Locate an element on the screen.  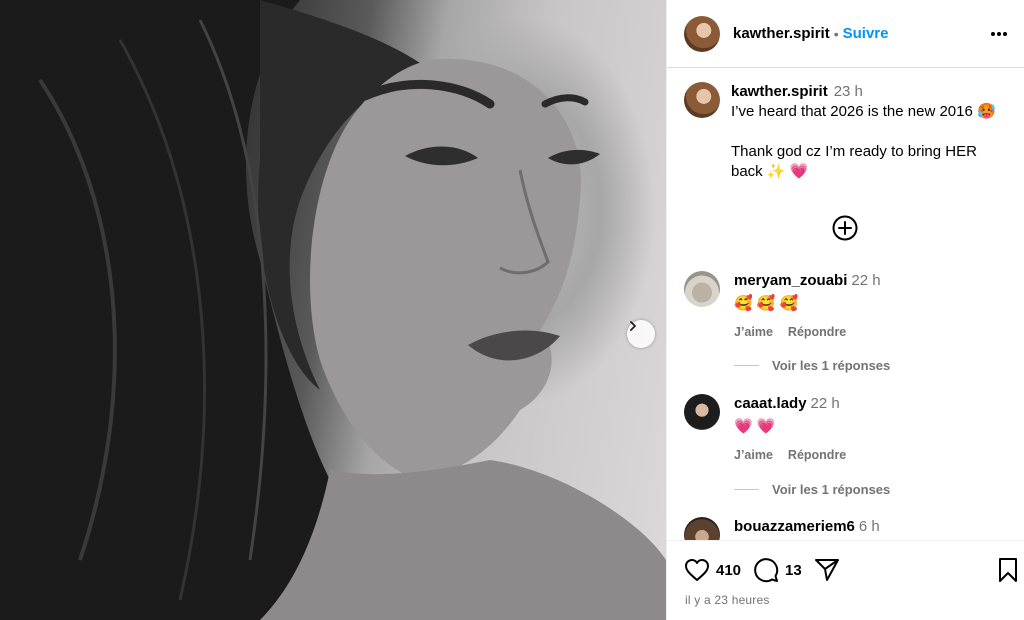
commenter-username: caaat.lady is located at coordinates (770, 403).